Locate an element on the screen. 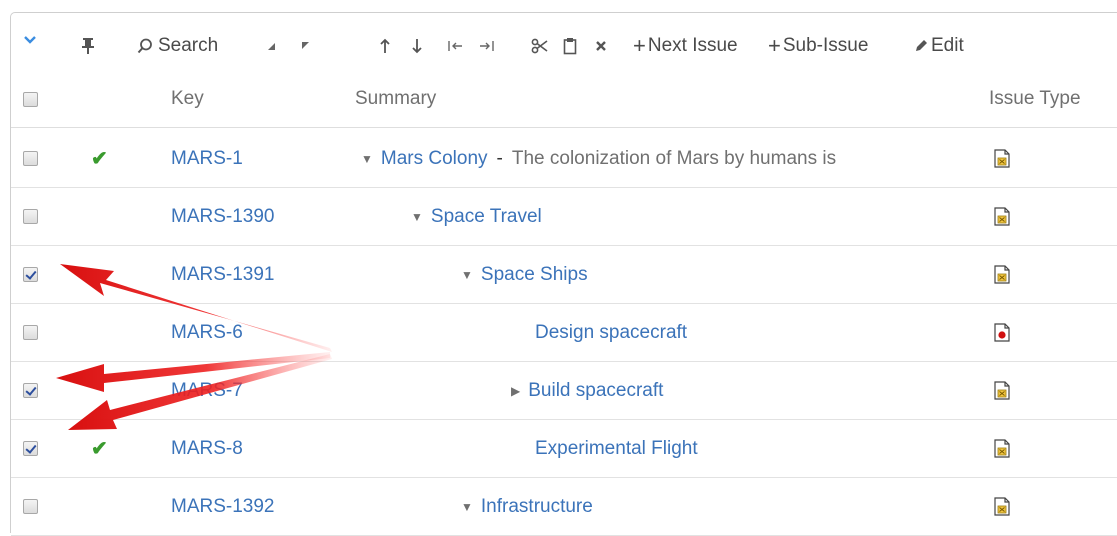  table-row: MARS-6 Design spacecraft is located at coordinates (564, 333).